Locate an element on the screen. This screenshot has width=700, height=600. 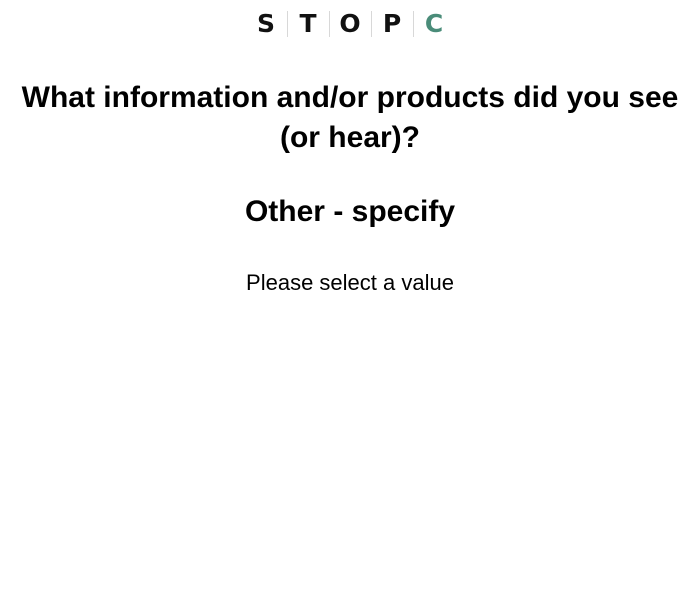
logo-letter-c: C is located at coordinates (434, 23).